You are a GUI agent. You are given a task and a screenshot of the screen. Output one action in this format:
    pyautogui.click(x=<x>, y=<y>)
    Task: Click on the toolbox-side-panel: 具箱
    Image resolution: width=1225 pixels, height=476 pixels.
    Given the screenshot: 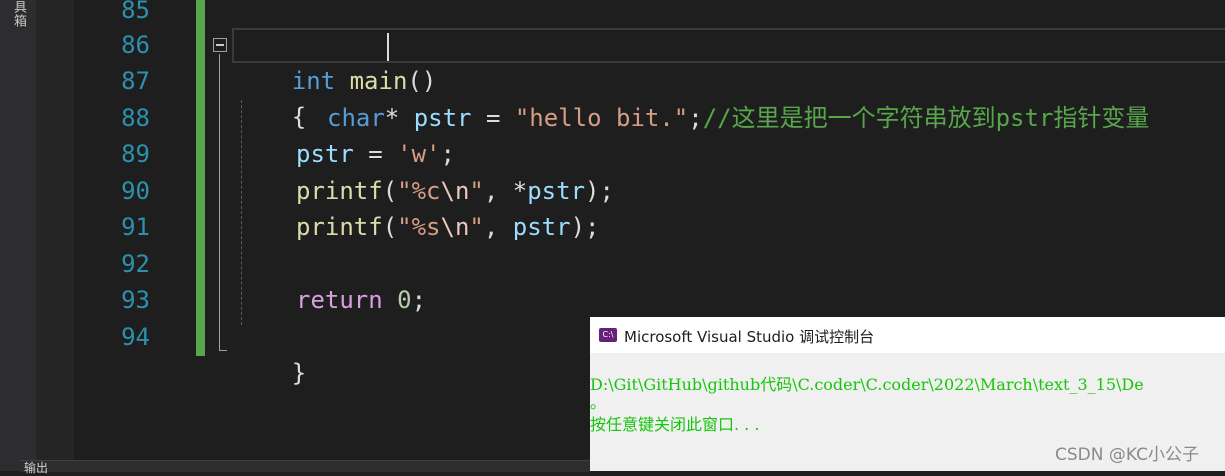 What is the action you would take?
    pyautogui.click(x=18, y=235)
    